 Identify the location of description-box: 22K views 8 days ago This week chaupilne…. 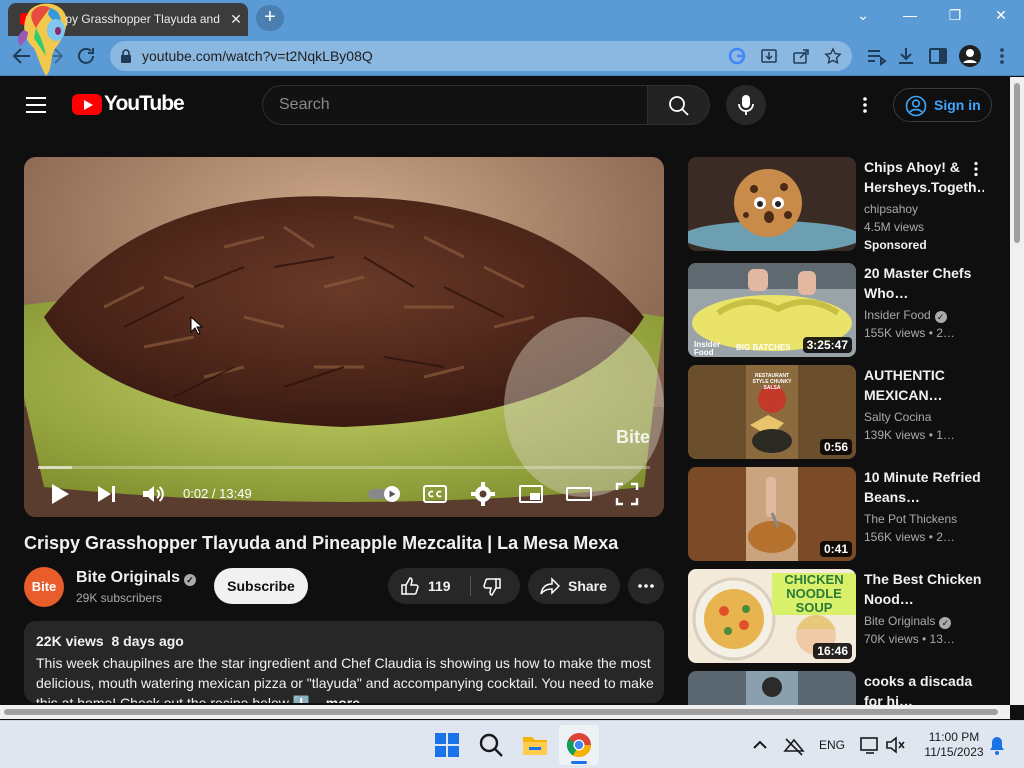
(344, 662).